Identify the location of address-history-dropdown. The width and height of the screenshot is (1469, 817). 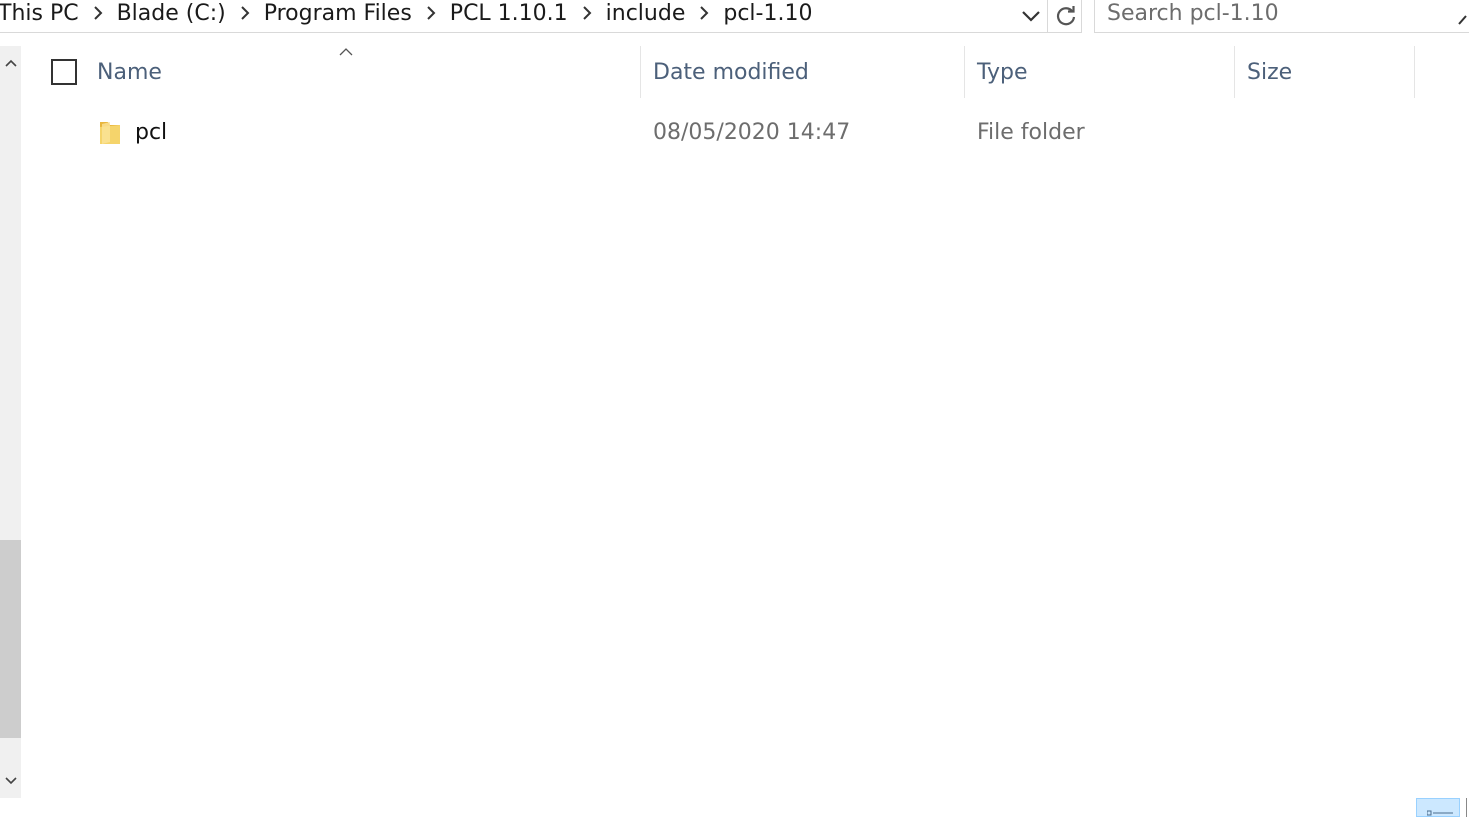
(1031, 16).